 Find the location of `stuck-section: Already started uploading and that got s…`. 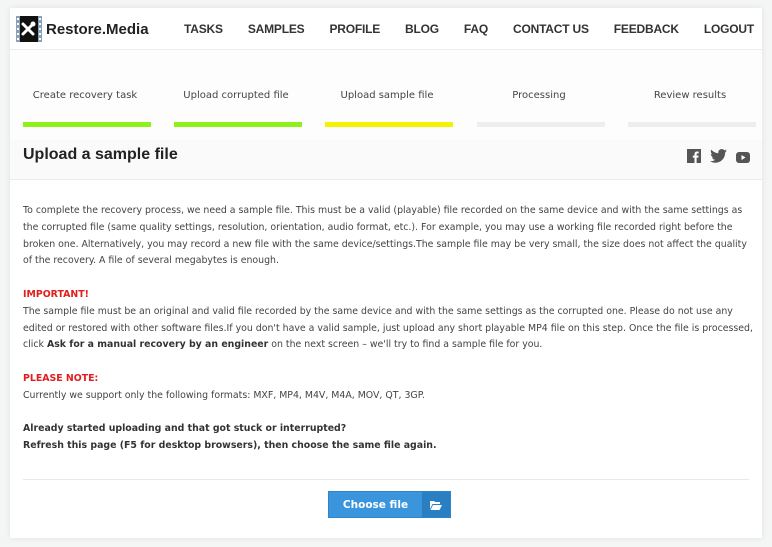

stuck-section: Already started uploading and that got s… is located at coordinates (388, 438).